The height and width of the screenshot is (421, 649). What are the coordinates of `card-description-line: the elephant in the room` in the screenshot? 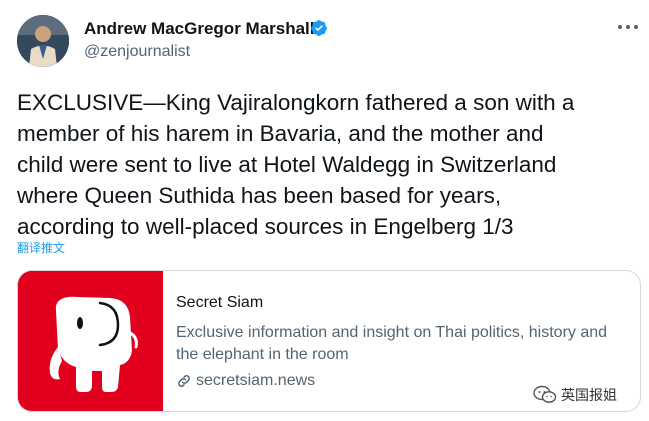 It's located at (262, 354).